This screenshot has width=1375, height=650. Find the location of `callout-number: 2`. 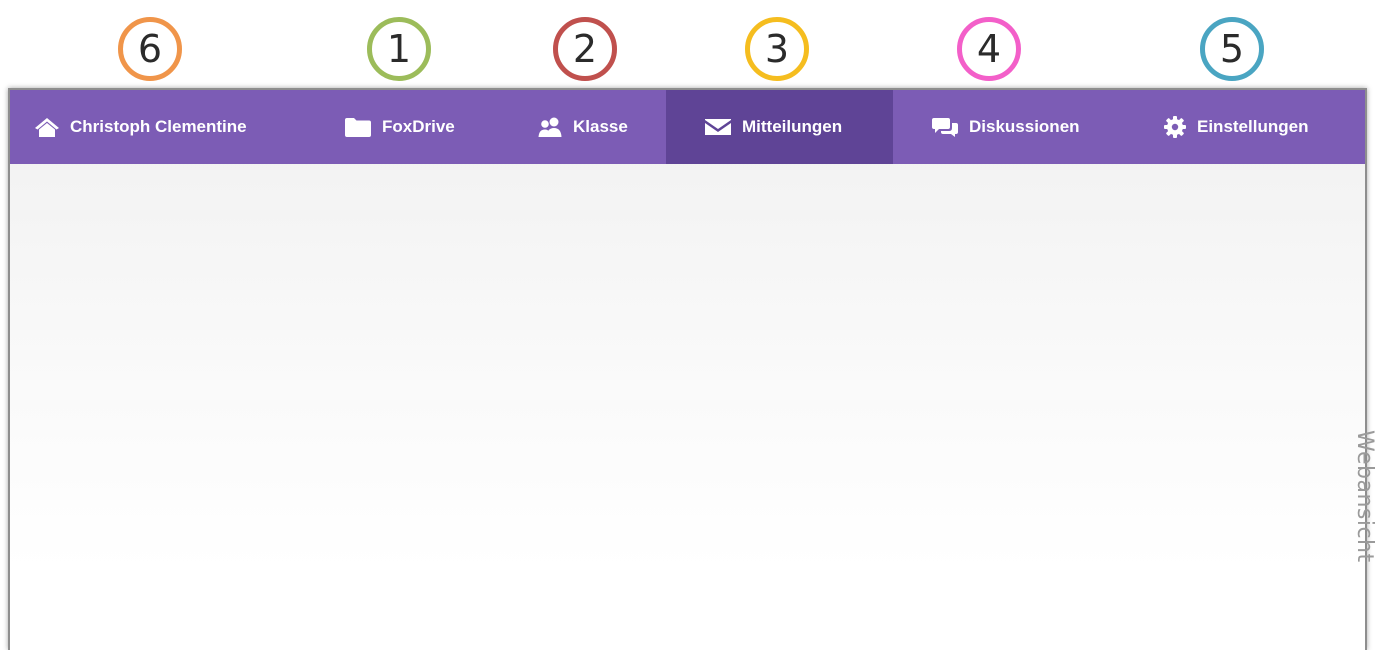

callout-number: 2 is located at coordinates (585, 49).